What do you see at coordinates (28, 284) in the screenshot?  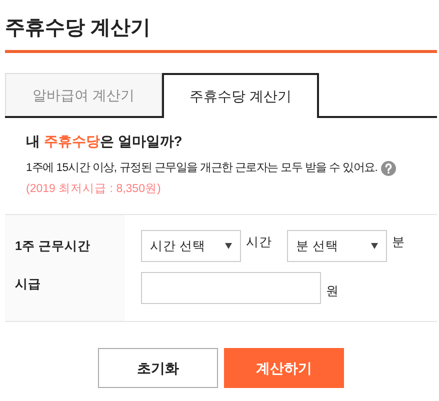 I see `field-label: 시급` at bounding box center [28, 284].